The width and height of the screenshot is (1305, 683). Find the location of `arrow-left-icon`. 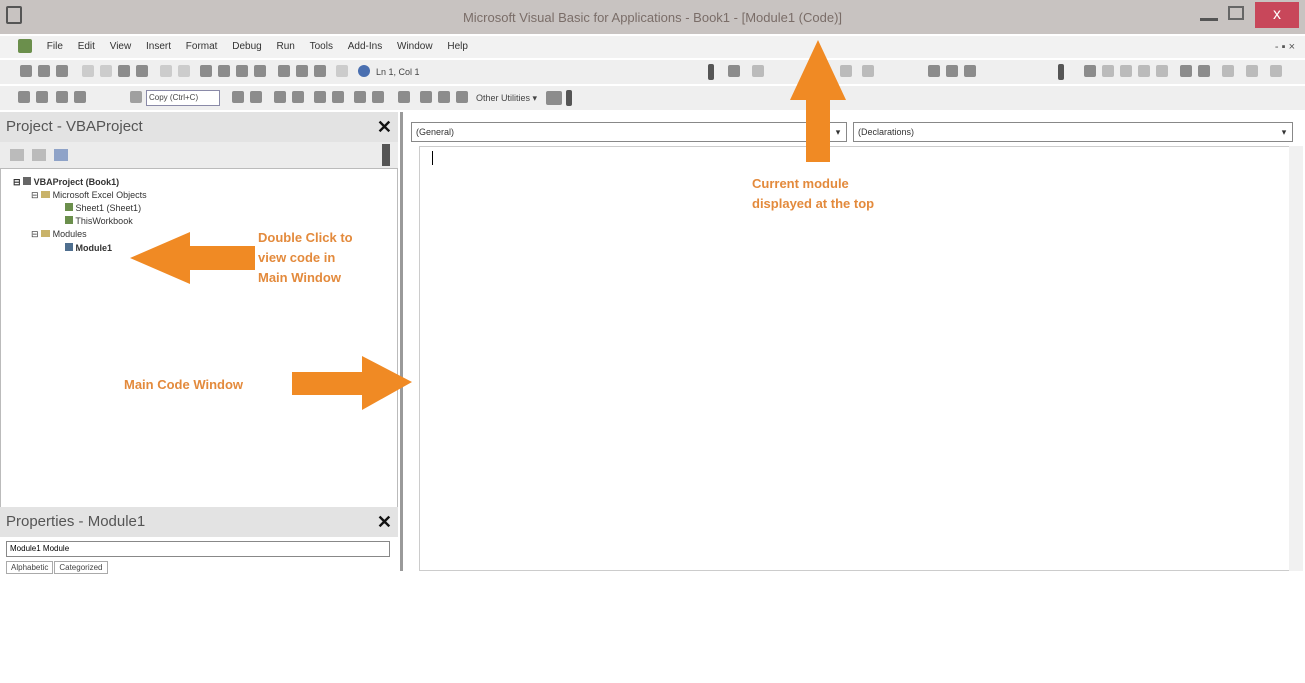

arrow-left-icon is located at coordinates (192, 258).